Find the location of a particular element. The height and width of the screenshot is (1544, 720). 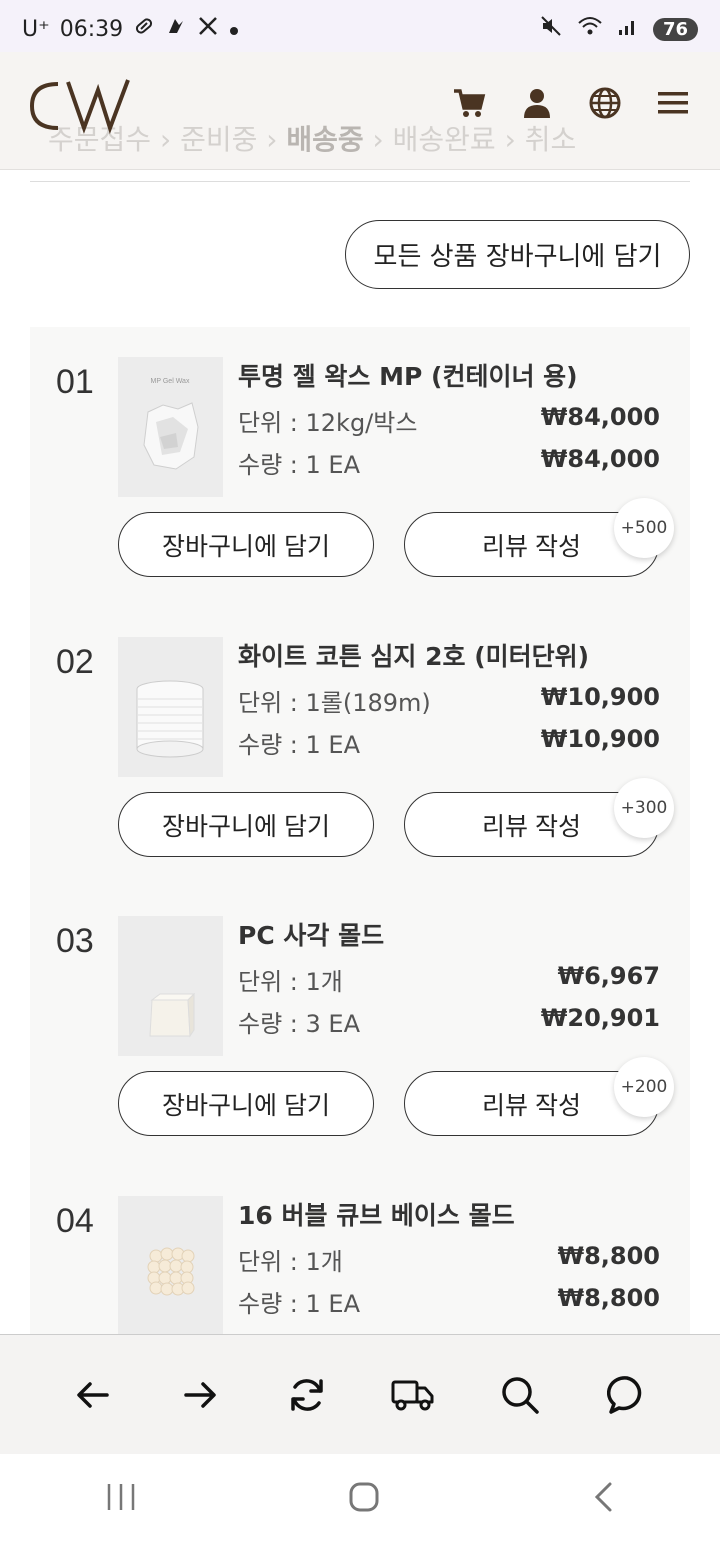

review-points-badge: +200 is located at coordinates (644, 1087).